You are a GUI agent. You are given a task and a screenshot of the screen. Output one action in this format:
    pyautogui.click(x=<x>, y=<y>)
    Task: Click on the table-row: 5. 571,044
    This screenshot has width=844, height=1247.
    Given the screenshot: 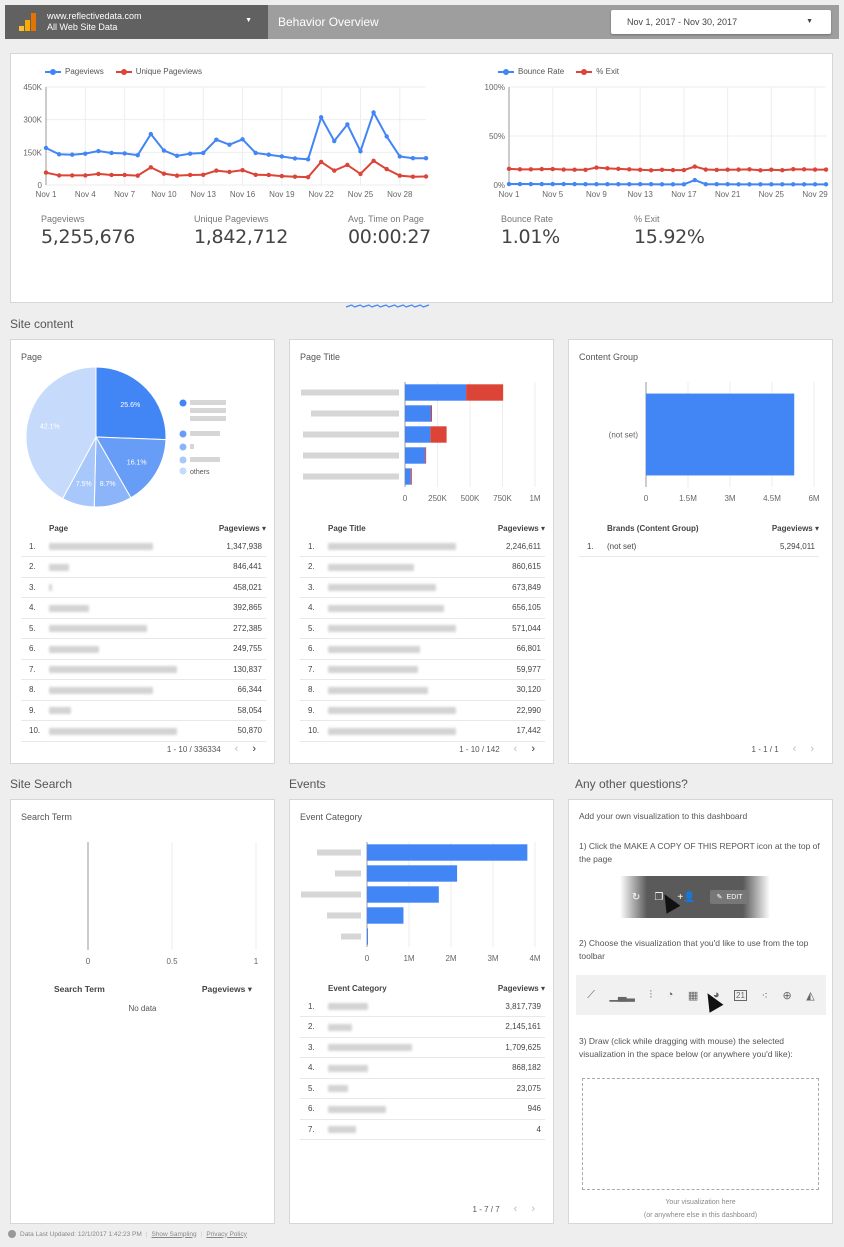 What is the action you would take?
    pyautogui.click(x=422, y=628)
    